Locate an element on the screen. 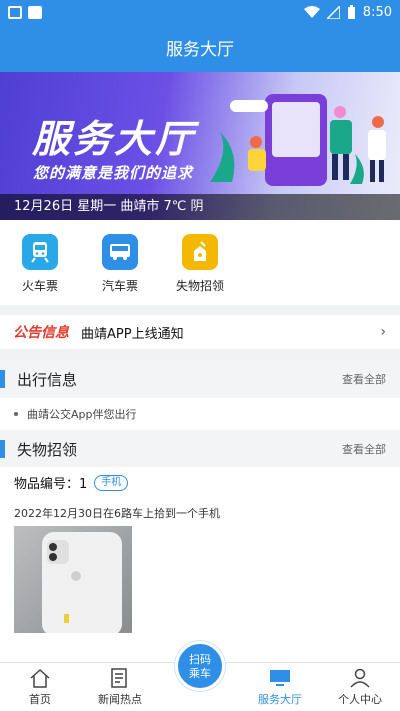  service-illustration is located at coordinates (298, 140).